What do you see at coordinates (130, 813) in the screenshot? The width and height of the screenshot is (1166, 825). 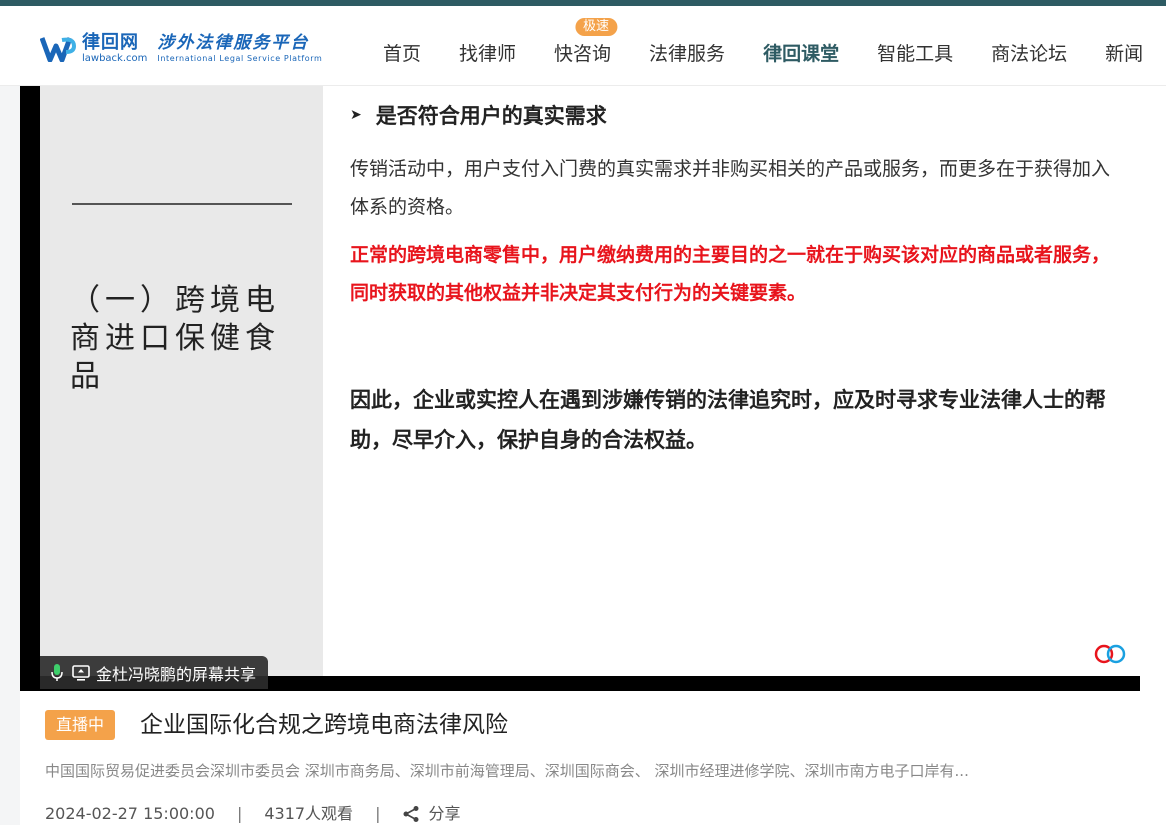 I see `course-datetime: 2024-02-27 15:00:00` at bounding box center [130, 813].